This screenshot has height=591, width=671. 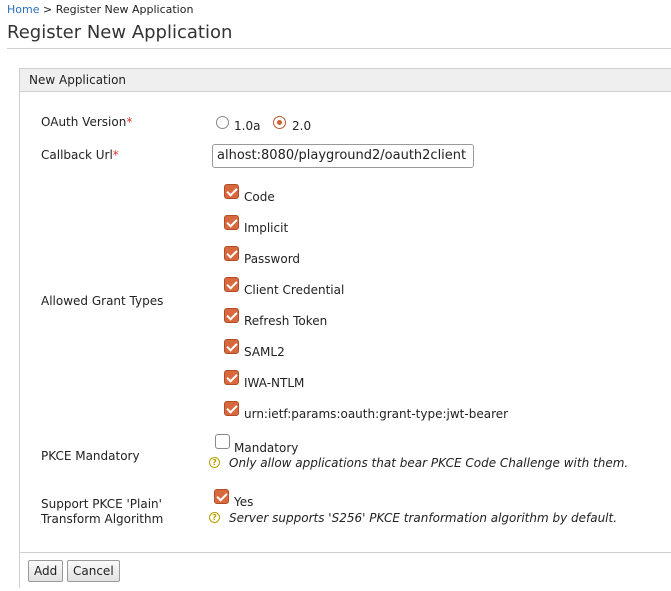 What do you see at coordinates (221, 496) in the screenshot?
I see `pkce-plain-checkbox` at bounding box center [221, 496].